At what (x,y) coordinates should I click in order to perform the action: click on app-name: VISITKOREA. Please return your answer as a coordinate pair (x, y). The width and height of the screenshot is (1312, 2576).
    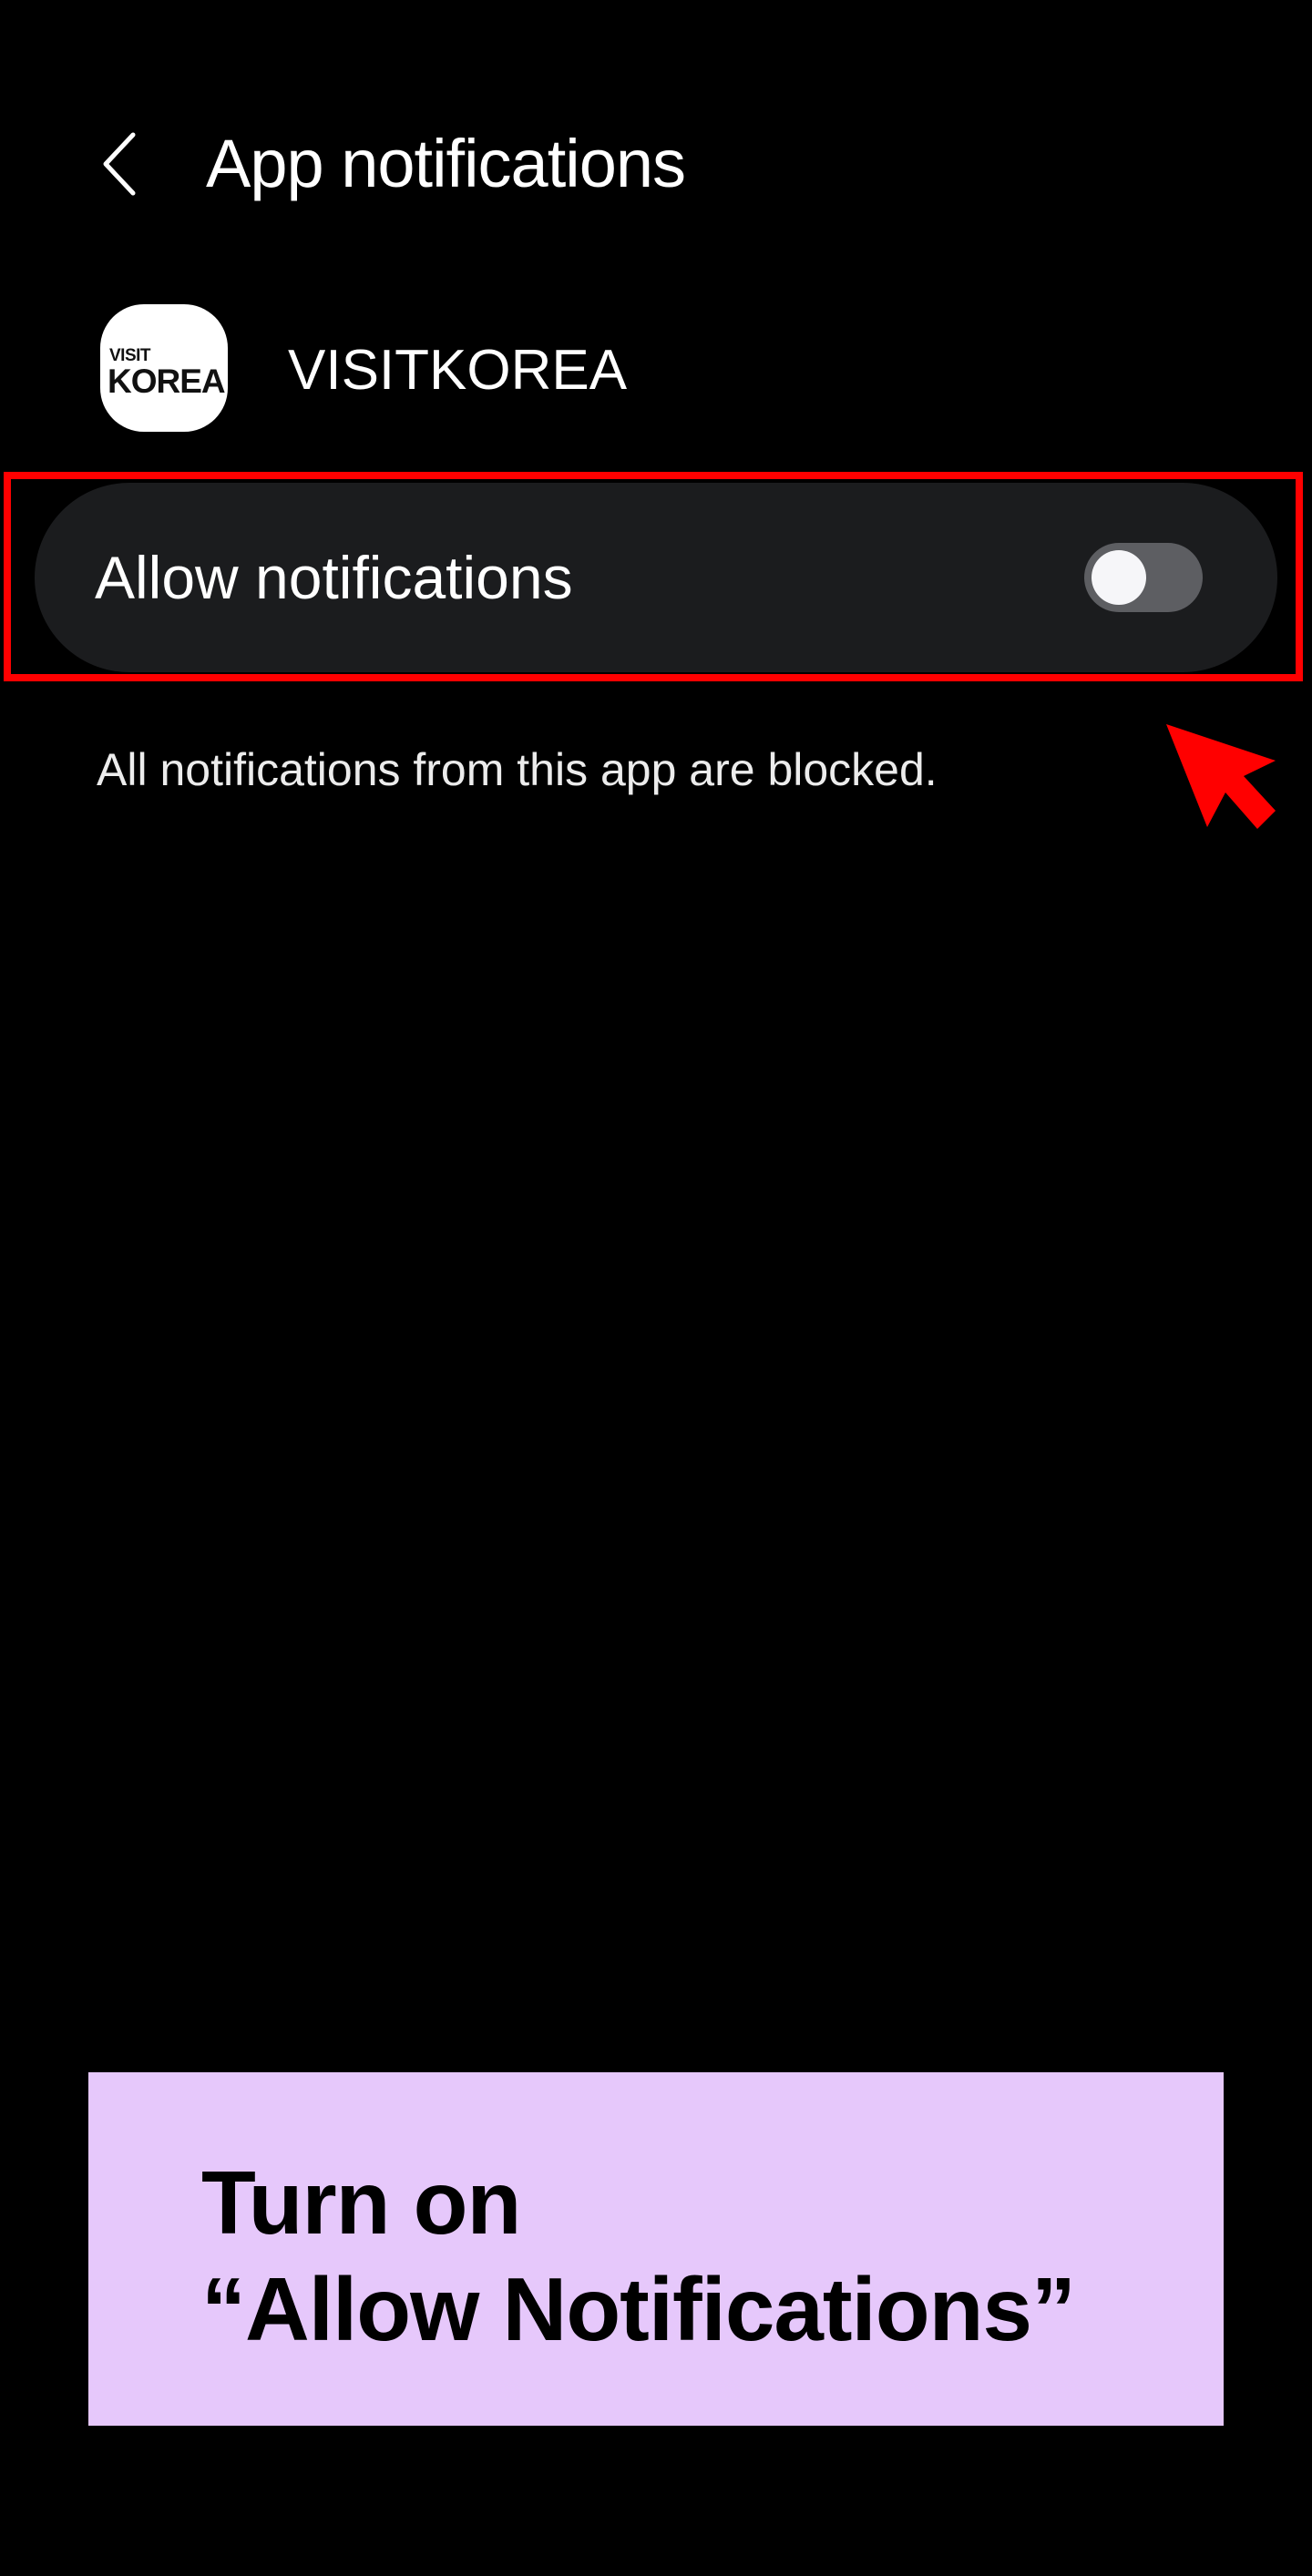
    Looking at the image, I should click on (458, 370).